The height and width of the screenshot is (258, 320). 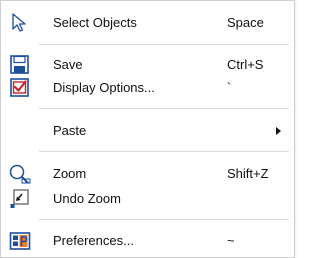 What do you see at coordinates (20, 88) in the screenshot?
I see `display-options-icon` at bounding box center [20, 88].